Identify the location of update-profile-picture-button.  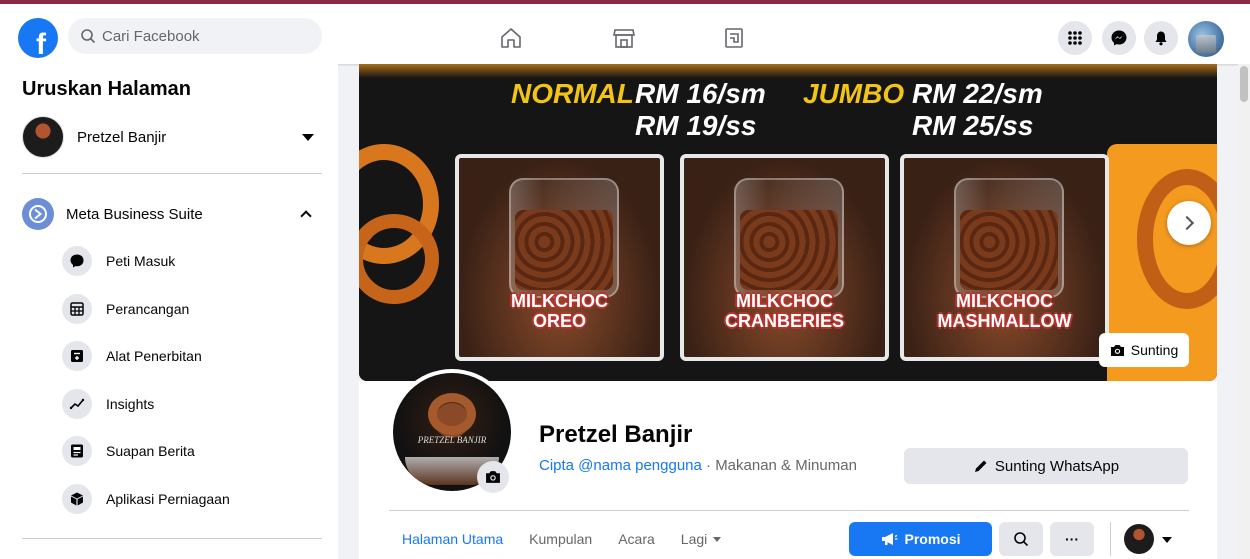
(493, 477).